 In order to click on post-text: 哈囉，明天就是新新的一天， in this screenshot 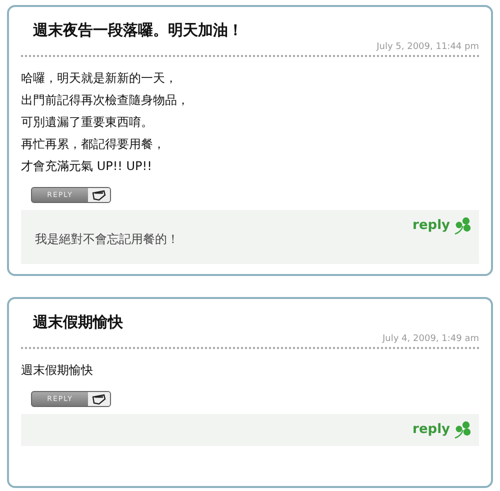, I will do `click(99, 78)`.